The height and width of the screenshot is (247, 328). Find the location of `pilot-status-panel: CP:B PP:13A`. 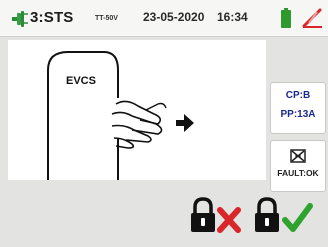

pilot-status-panel: CP:B PP:13A is located at coordinates (298, 108).